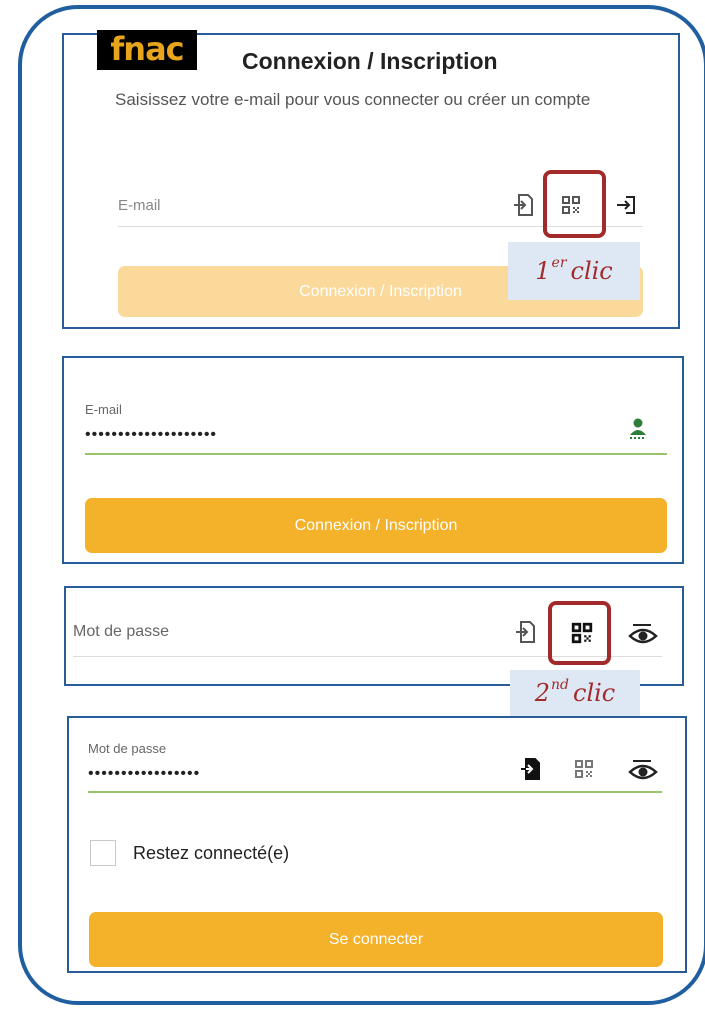  Describe the element at coordinates (376, 525) in the screenshot. I see `connexion-button: Connexion / Inscription` at that location.